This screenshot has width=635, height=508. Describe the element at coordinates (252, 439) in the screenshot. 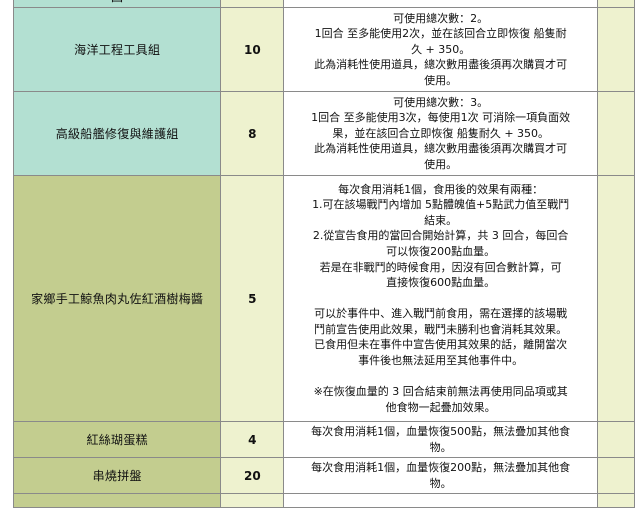

I see `cell-quantity: 4` at that location.